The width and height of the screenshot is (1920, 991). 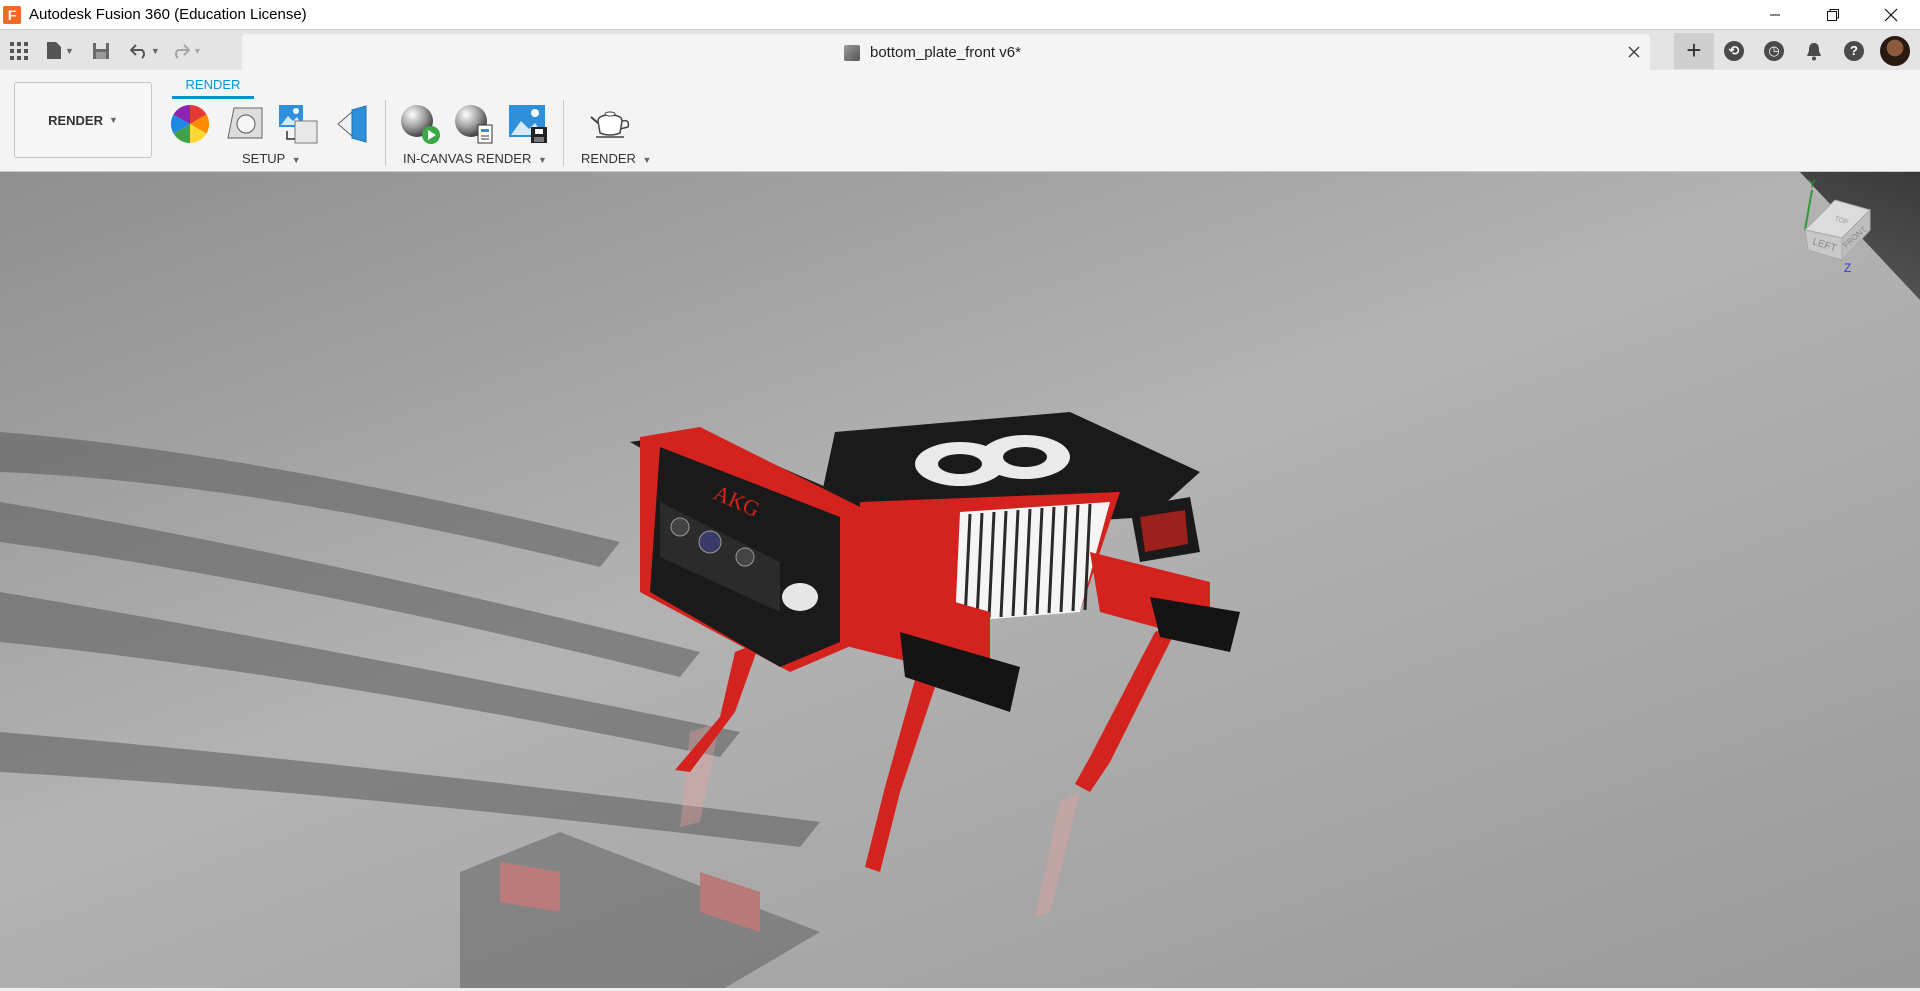 What do you see at coordinates (213, 86) in the screenshot?
I see `tab-render: RENDER` at bounding box center [213, 86].